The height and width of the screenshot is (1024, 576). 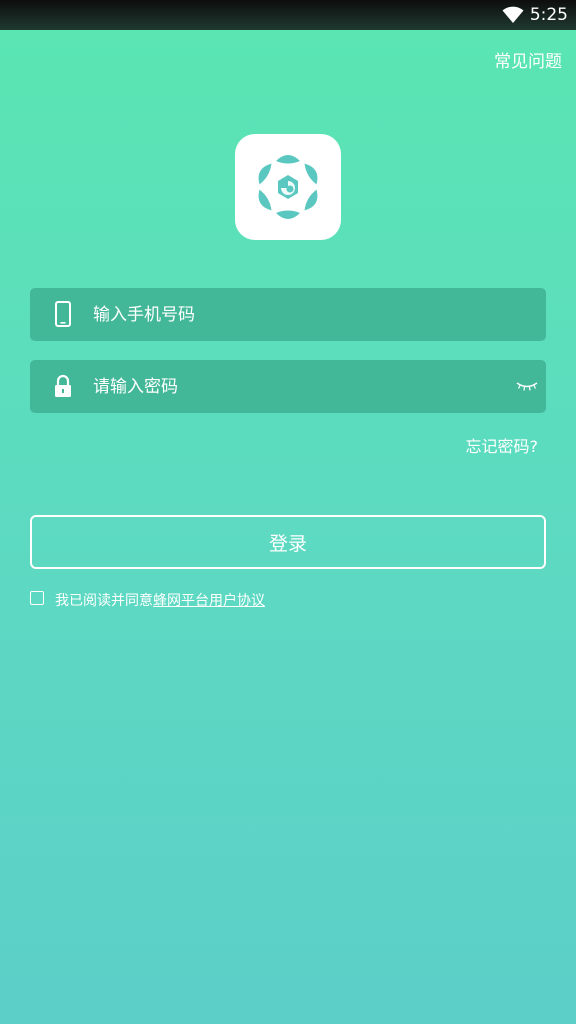 I want to click on app-logo, so click(x=288, y=187).